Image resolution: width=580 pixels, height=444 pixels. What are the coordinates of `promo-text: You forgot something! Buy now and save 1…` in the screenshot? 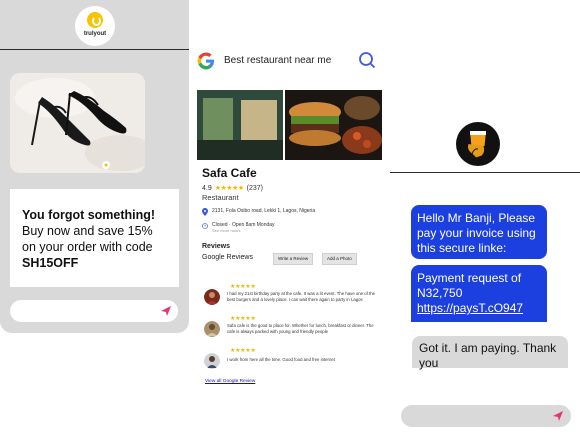 It's located at (99, 239).